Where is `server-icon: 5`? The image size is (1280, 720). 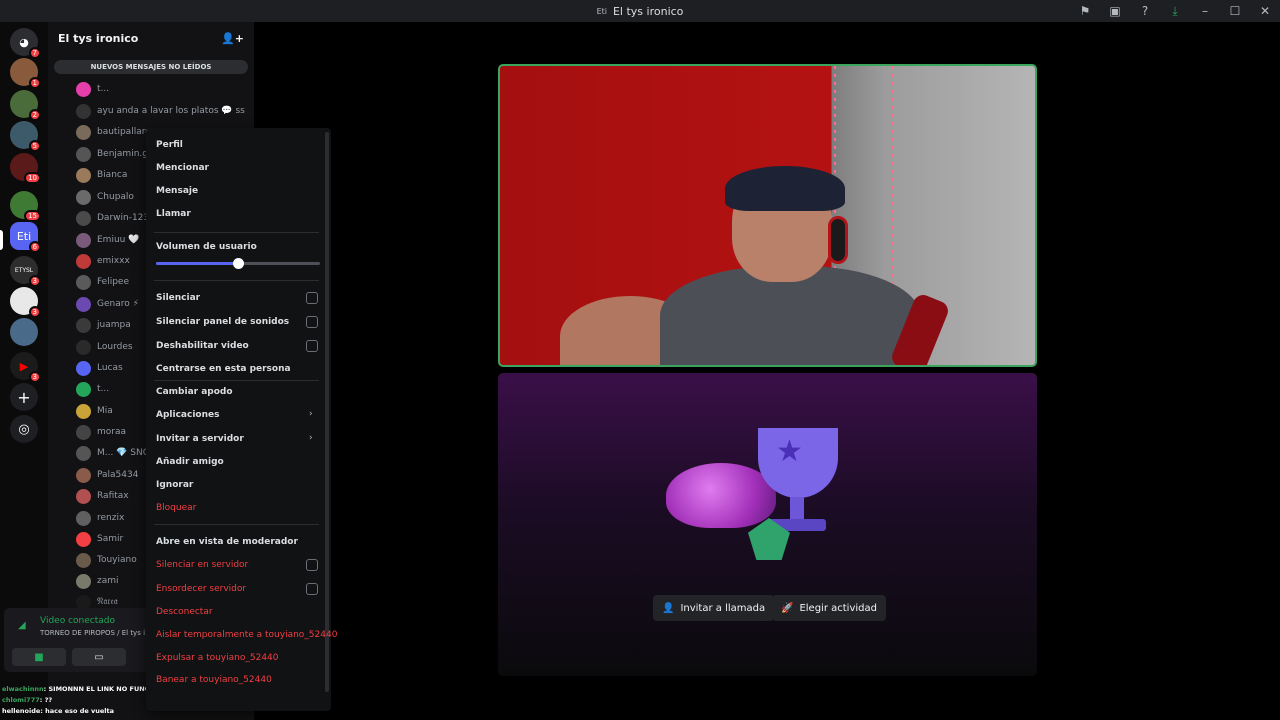
server-icon: 5 is located at coordinates (25, 136).